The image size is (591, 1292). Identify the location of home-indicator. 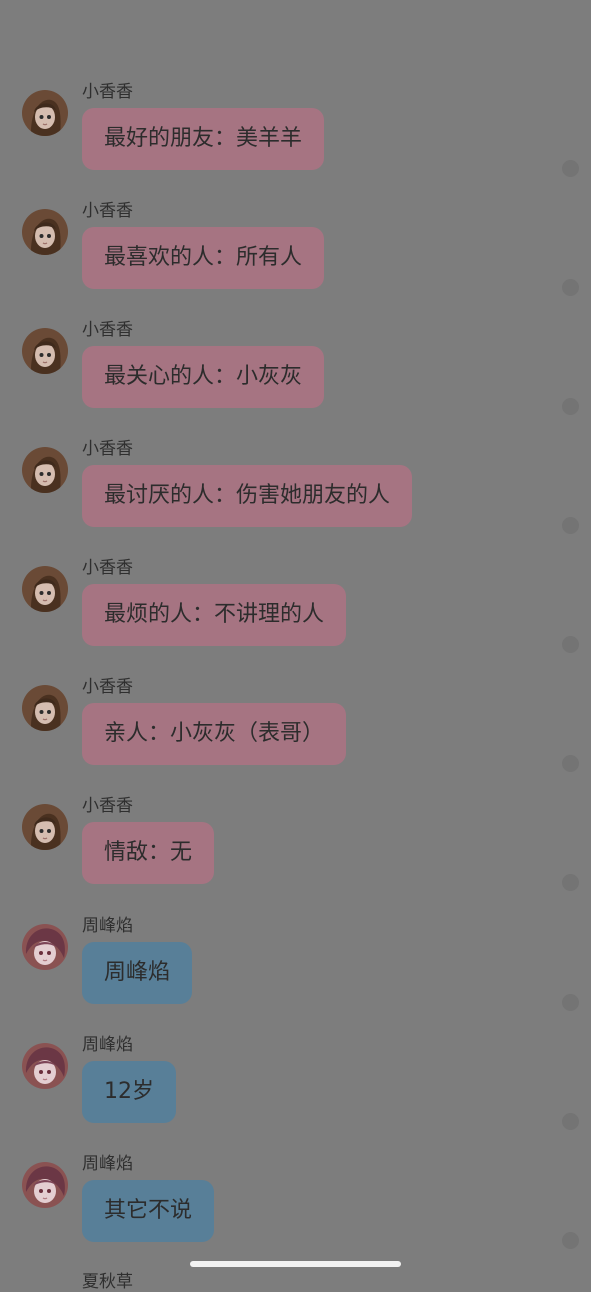
(295, 1264).